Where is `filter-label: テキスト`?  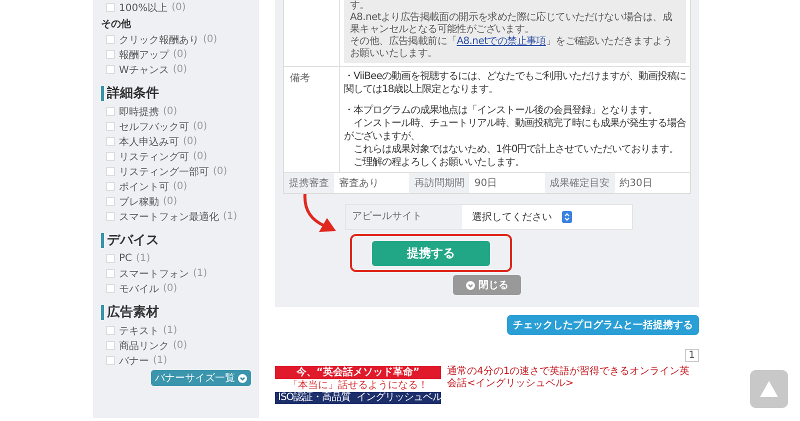
filter-label: テキスト is located at coordinates (139, 331).